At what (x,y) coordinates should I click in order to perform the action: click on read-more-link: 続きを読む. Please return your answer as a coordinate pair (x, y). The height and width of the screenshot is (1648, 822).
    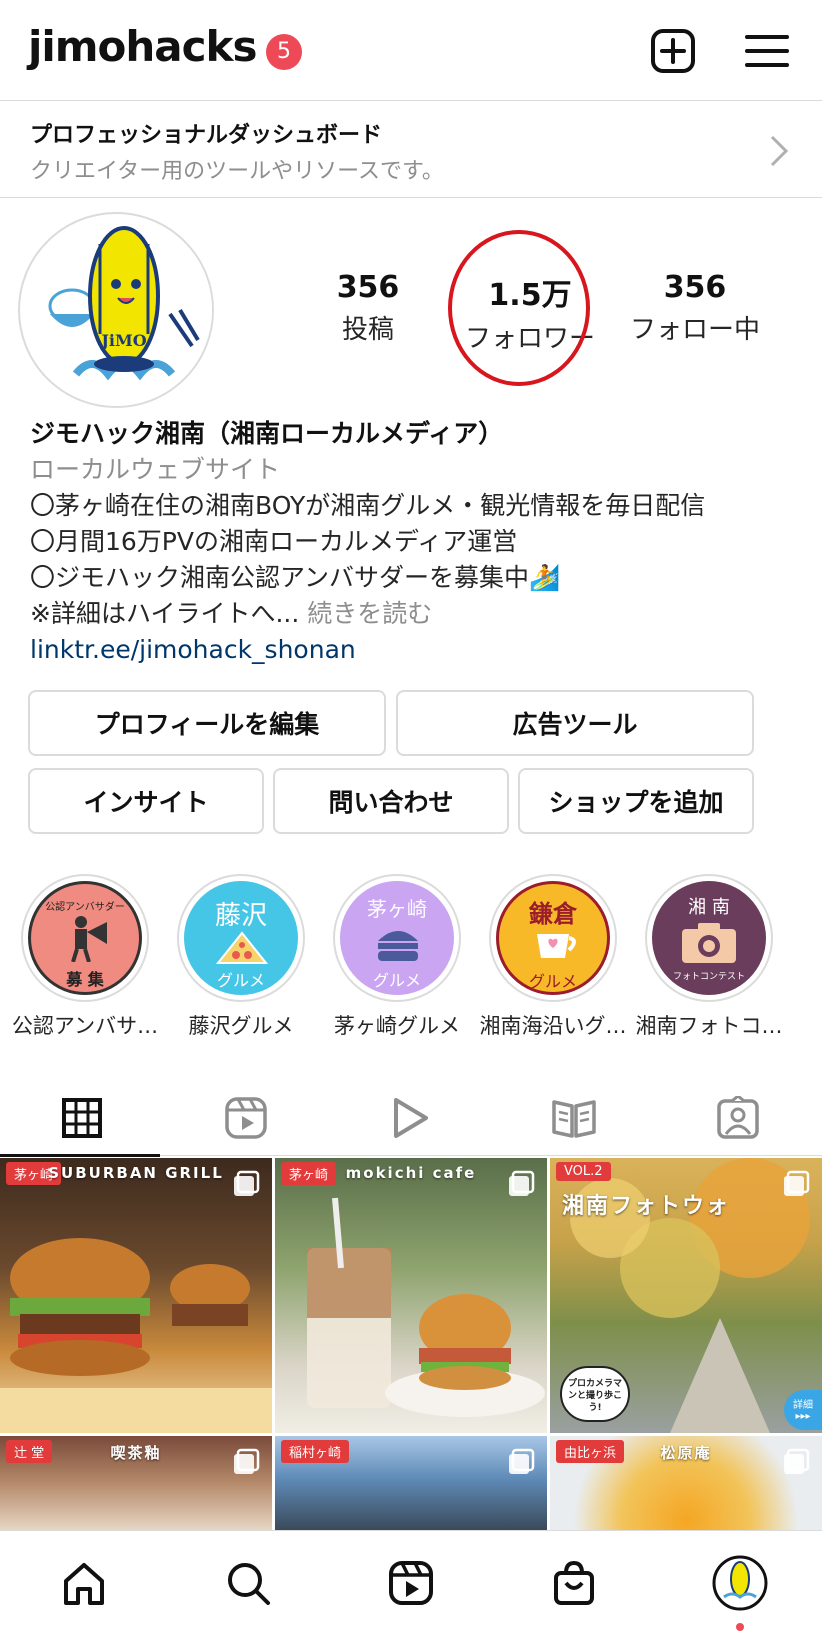
    Looking at the image, I should click on (369, 613).